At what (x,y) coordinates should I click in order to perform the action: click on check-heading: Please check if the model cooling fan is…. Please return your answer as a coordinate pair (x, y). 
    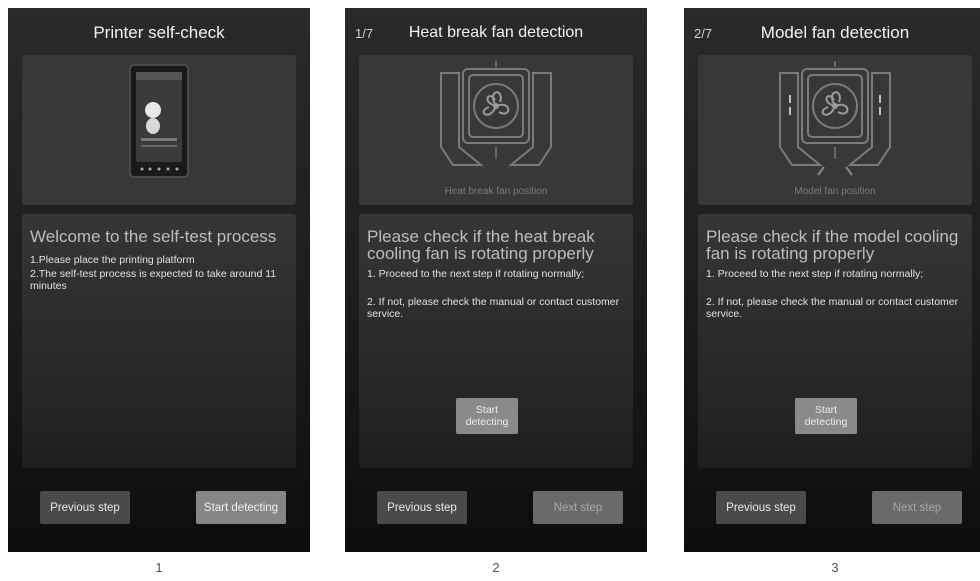
    Looking at the image, I should click on (832, 245).